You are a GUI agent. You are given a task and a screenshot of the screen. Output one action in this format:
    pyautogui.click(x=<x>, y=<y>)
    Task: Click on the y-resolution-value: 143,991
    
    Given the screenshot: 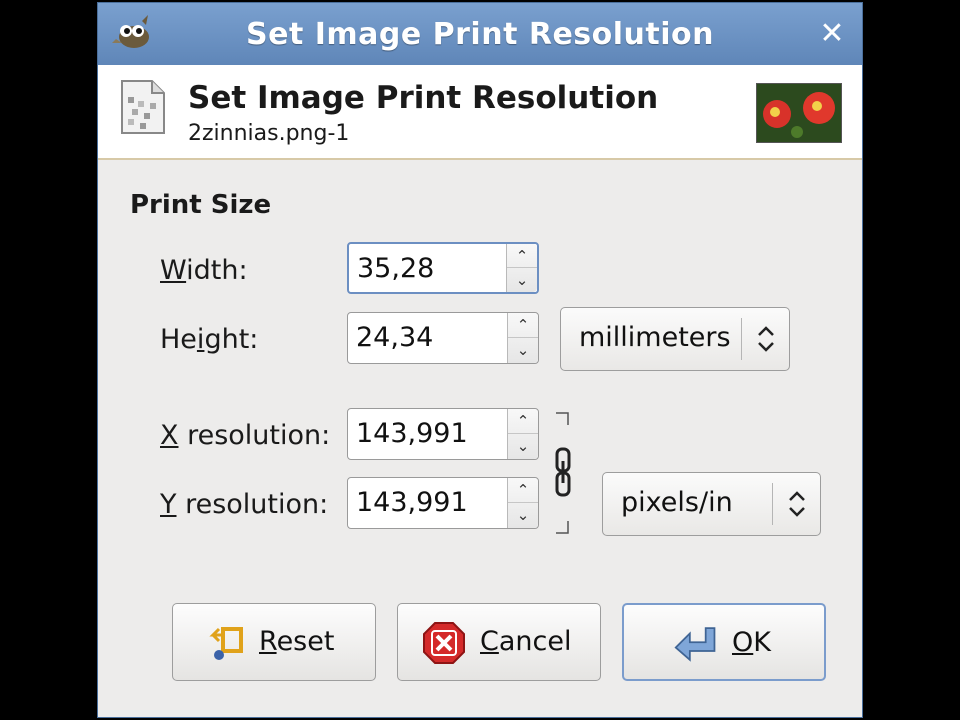 What is the action you would take?
    pyautogui.click(x=412, y=502)
    